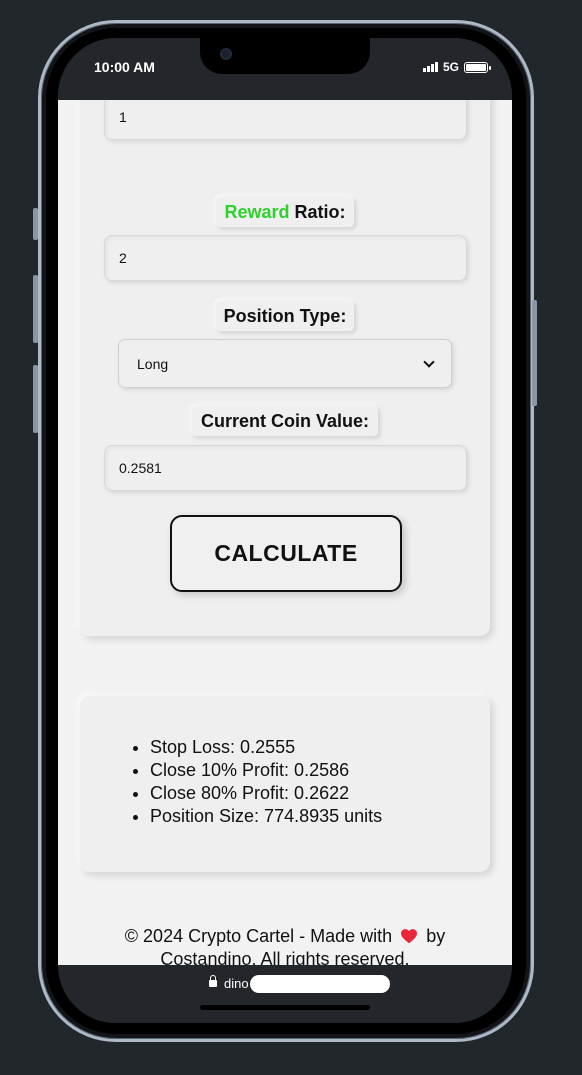 The width and height of the screenshot is (582, 1075). Describe the element at coordinates (266, 793) in the screenshot. I see `result-close-80-profit: Close 80% Profit: 0.2622` at that location.